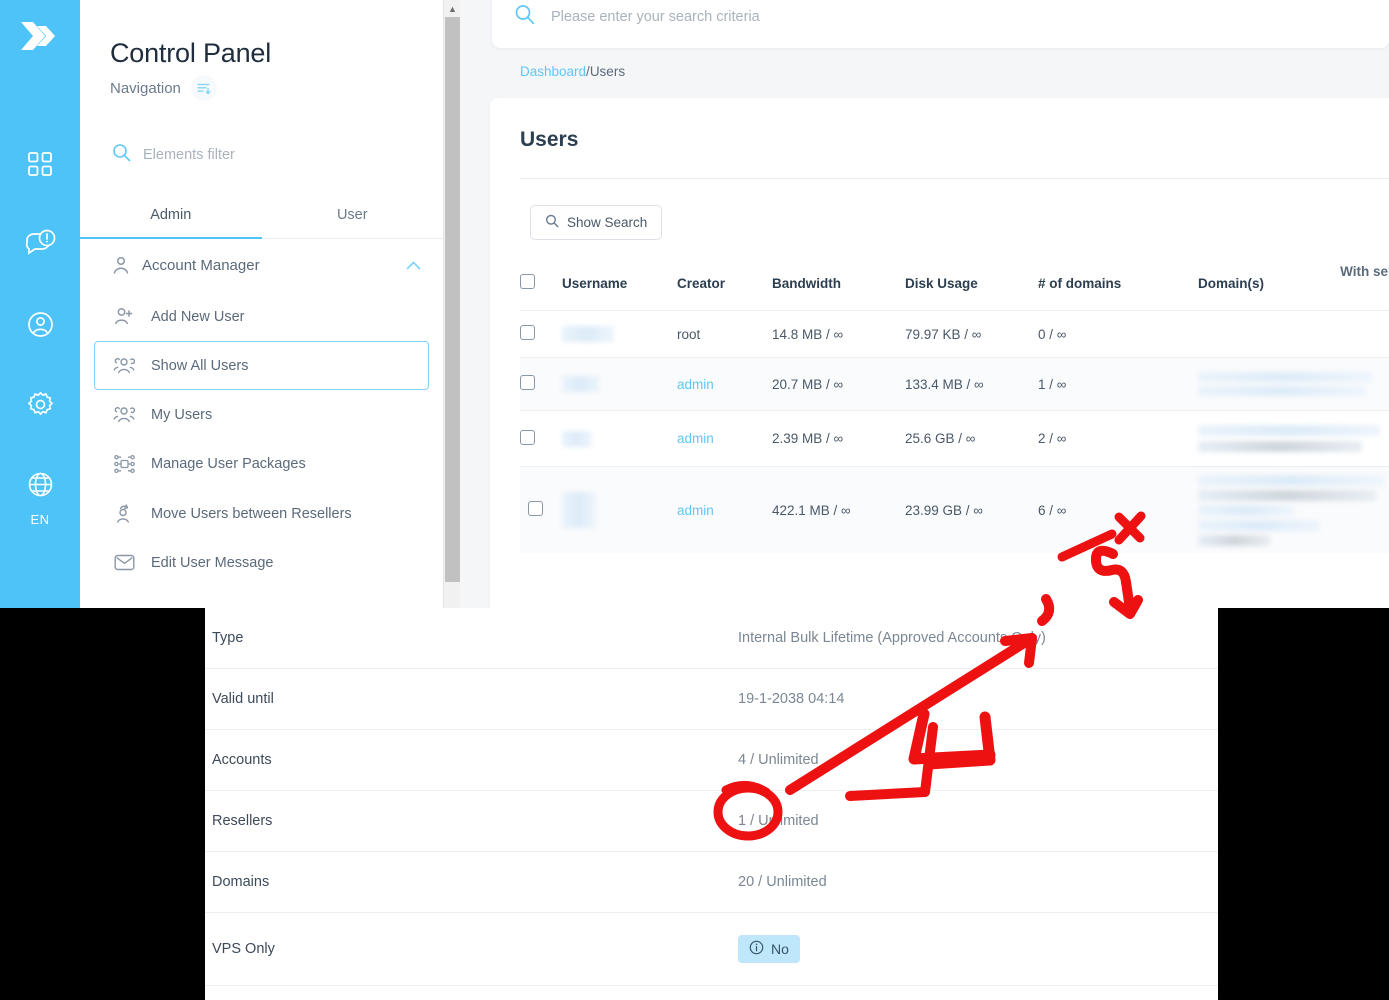 The height and width of the screenshot is (1000, 1389). I want to click on screenshot-black-bar-left, so click(102, 804).